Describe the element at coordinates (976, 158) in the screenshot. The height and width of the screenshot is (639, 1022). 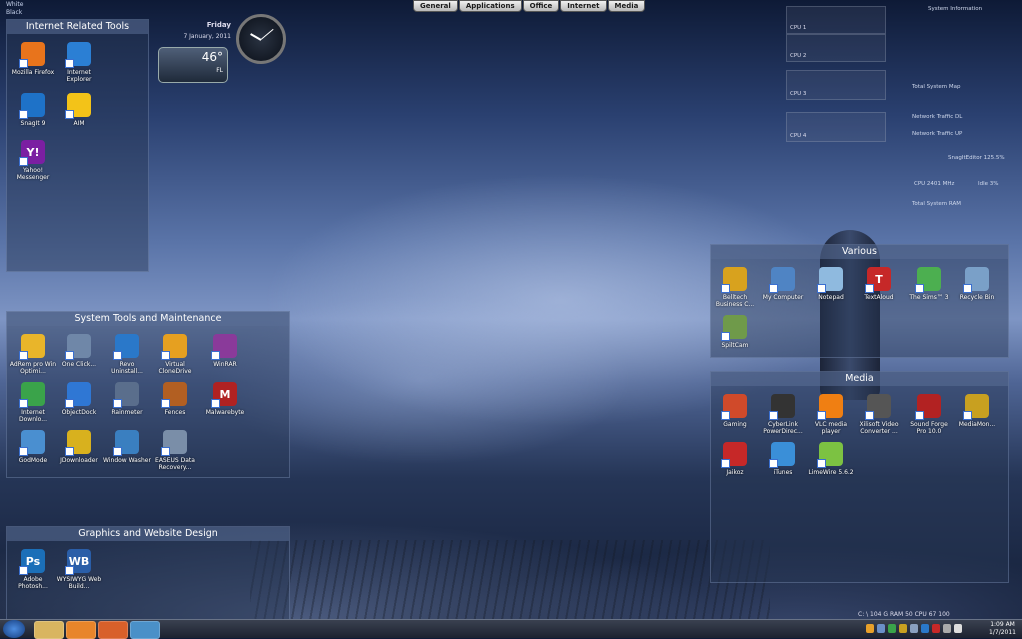
I see `sysinfo-snag: SnagItEditor 125.5%` at that location.